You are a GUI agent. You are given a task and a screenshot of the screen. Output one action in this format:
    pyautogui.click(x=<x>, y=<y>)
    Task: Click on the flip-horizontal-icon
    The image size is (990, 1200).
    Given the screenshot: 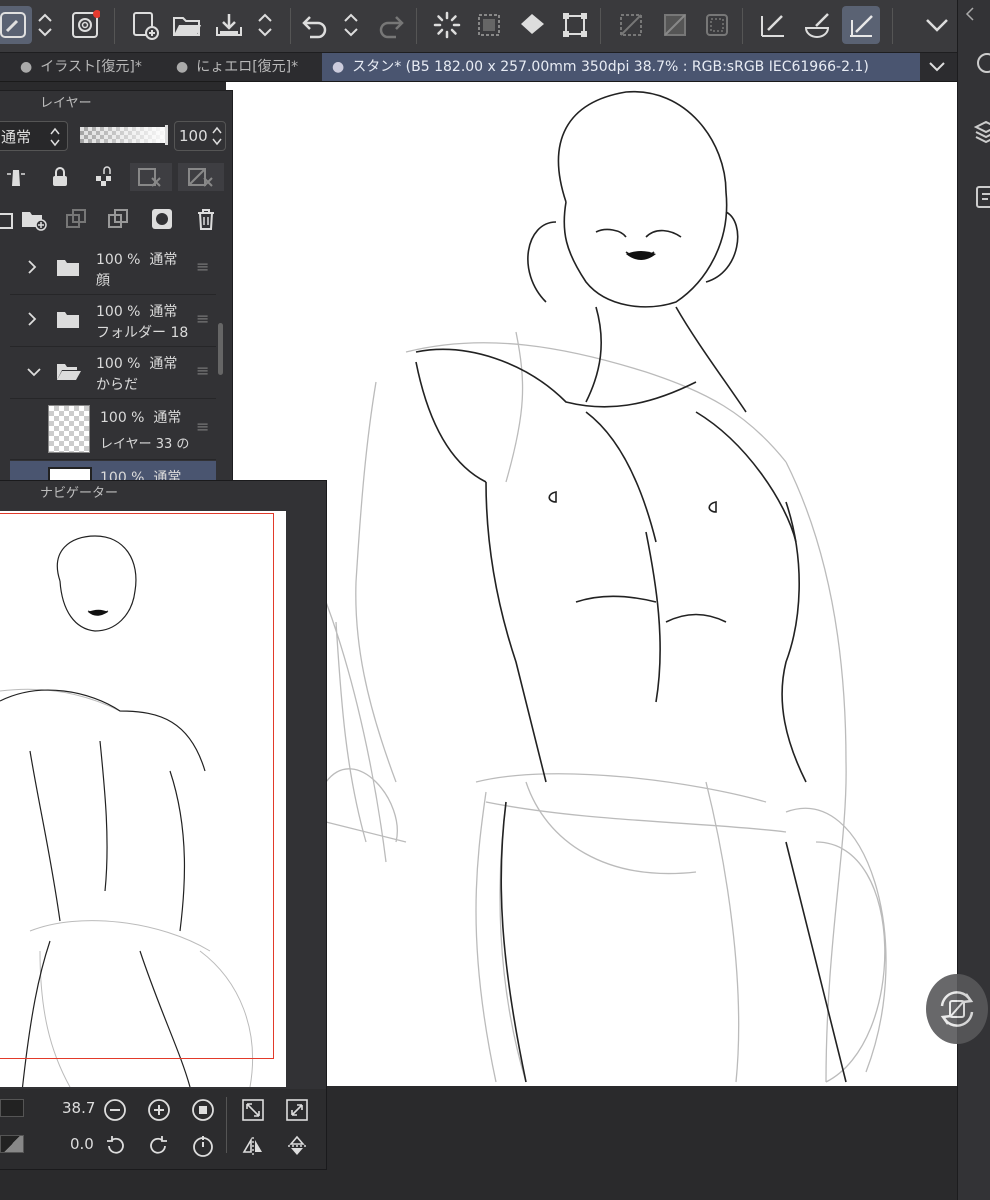 What is the action you would take?
    pyautogui.click(x=253, y=1146)
    